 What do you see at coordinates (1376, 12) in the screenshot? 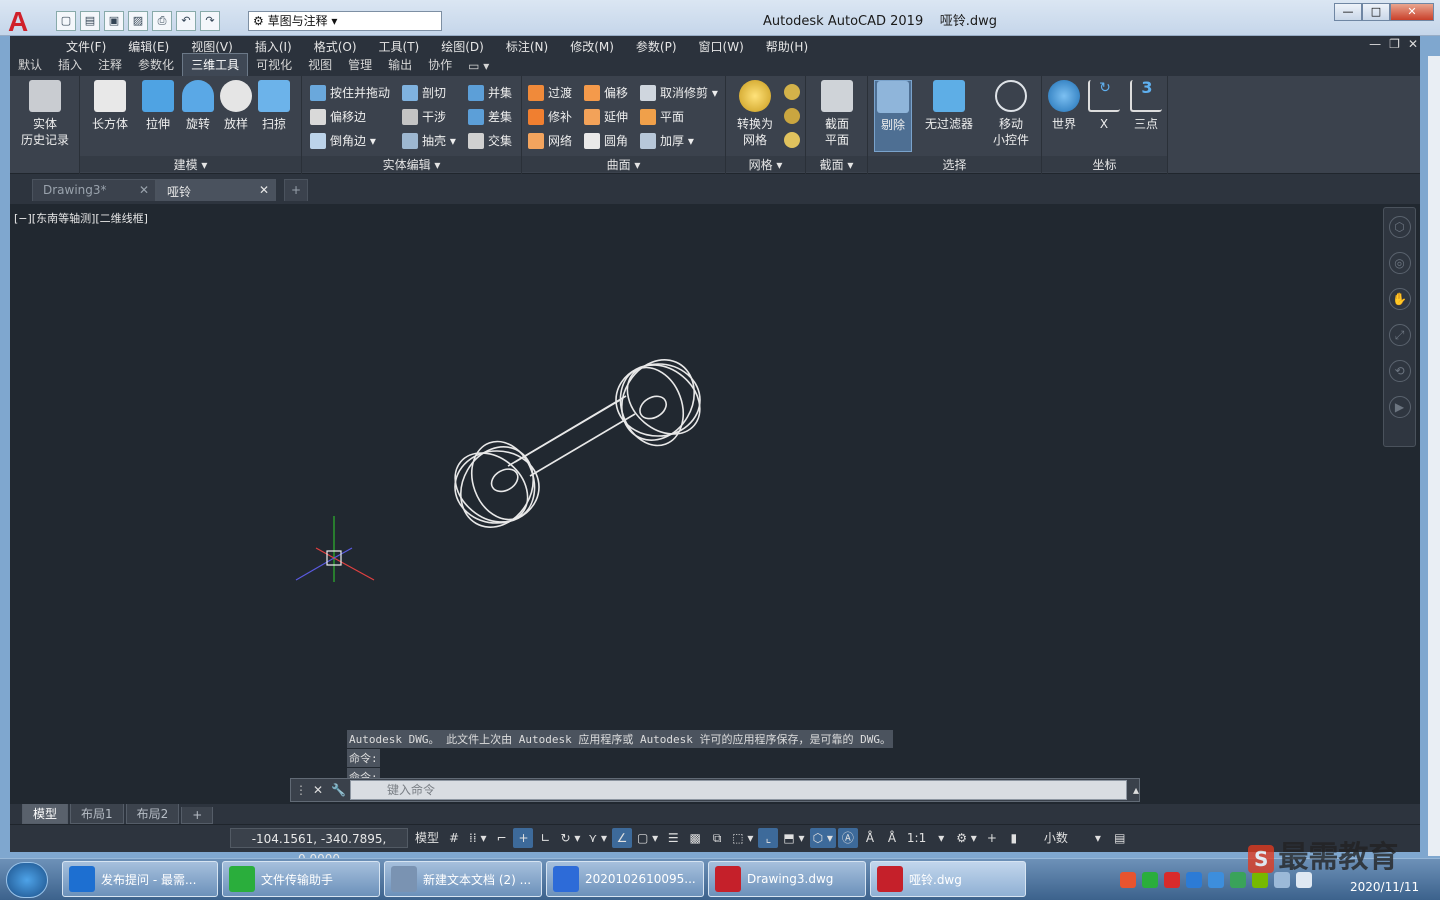
I see `maximize-button: □` at bounding box center [1376, 12].